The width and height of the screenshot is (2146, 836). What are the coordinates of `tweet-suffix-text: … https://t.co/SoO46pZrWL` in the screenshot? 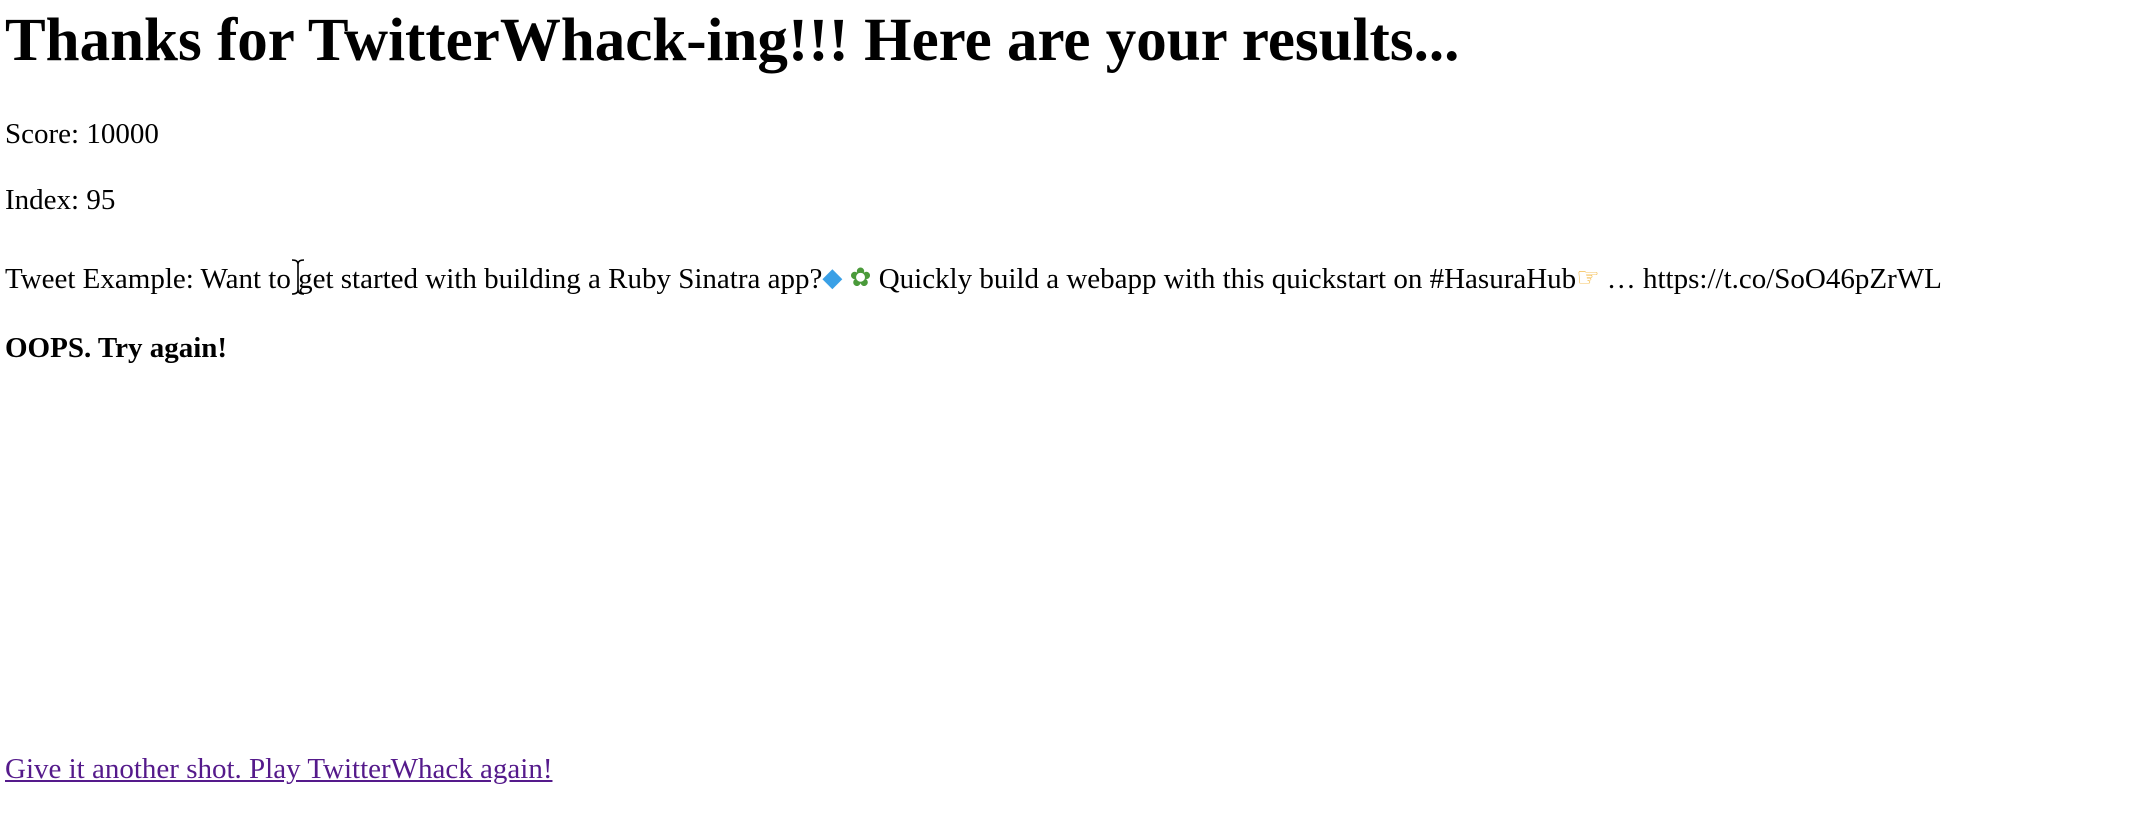 It's located at (1770, 279).